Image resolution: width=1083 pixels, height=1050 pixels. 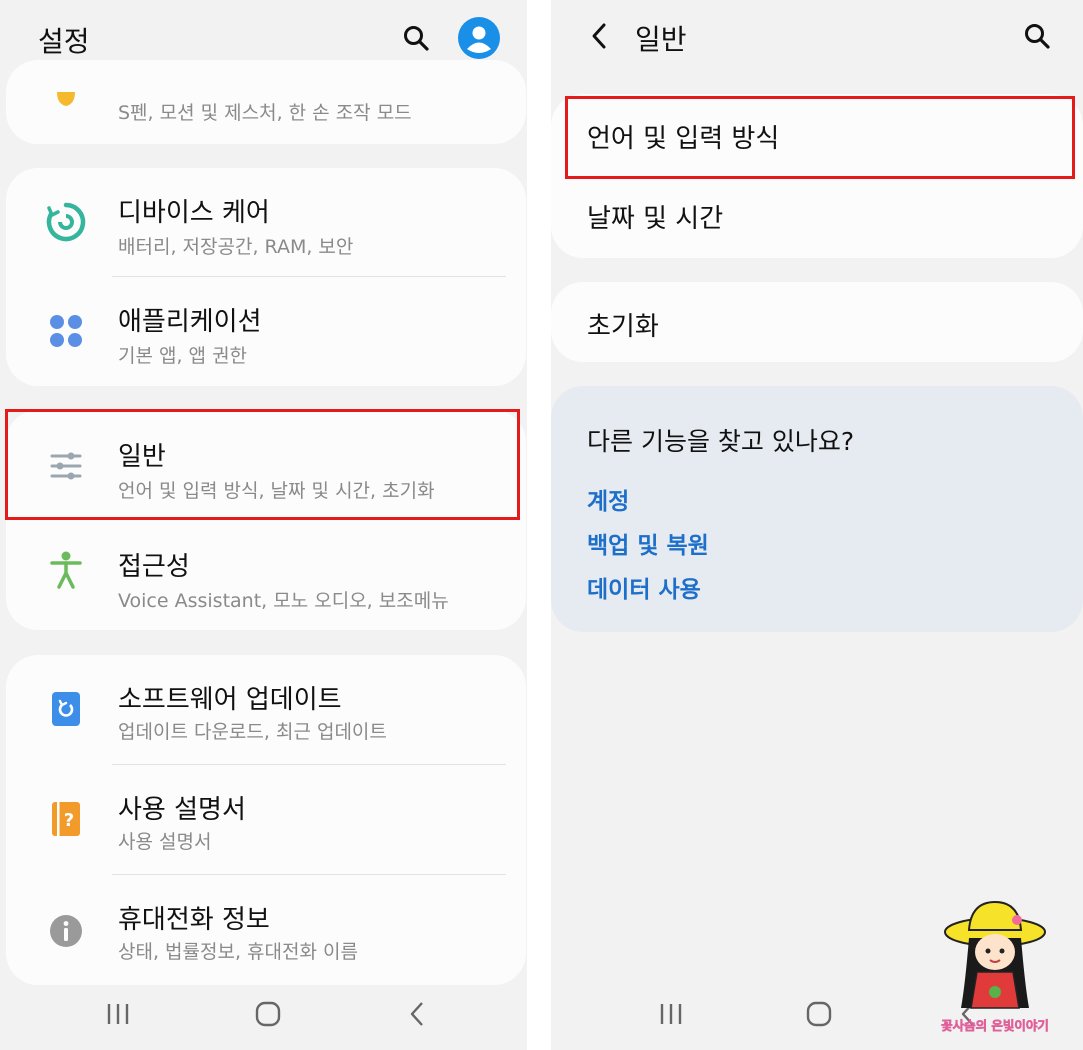 I want to click on settings-item-manual: ? 사용 설명서 사용 설명서, so click(x=266, y=820).